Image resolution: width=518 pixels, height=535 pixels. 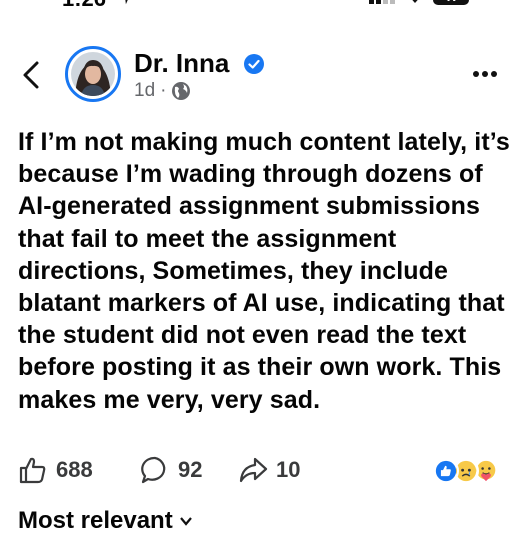 What do you see at coordinates (126, 2) in the screenshot?
I see `location-arrow-icon` at bounding box center [126, 2].